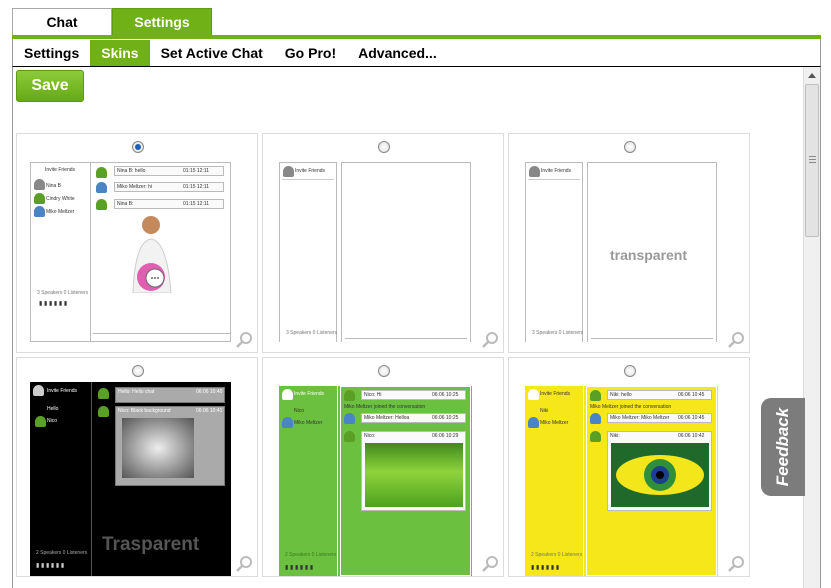 The image size is (831, 588). Describe the element at coordinates (544, 411) in the screenshot. I see `user-name: Niki` at that location.